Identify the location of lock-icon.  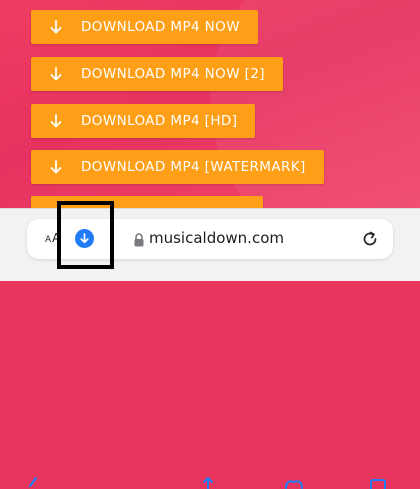
(139, 239).